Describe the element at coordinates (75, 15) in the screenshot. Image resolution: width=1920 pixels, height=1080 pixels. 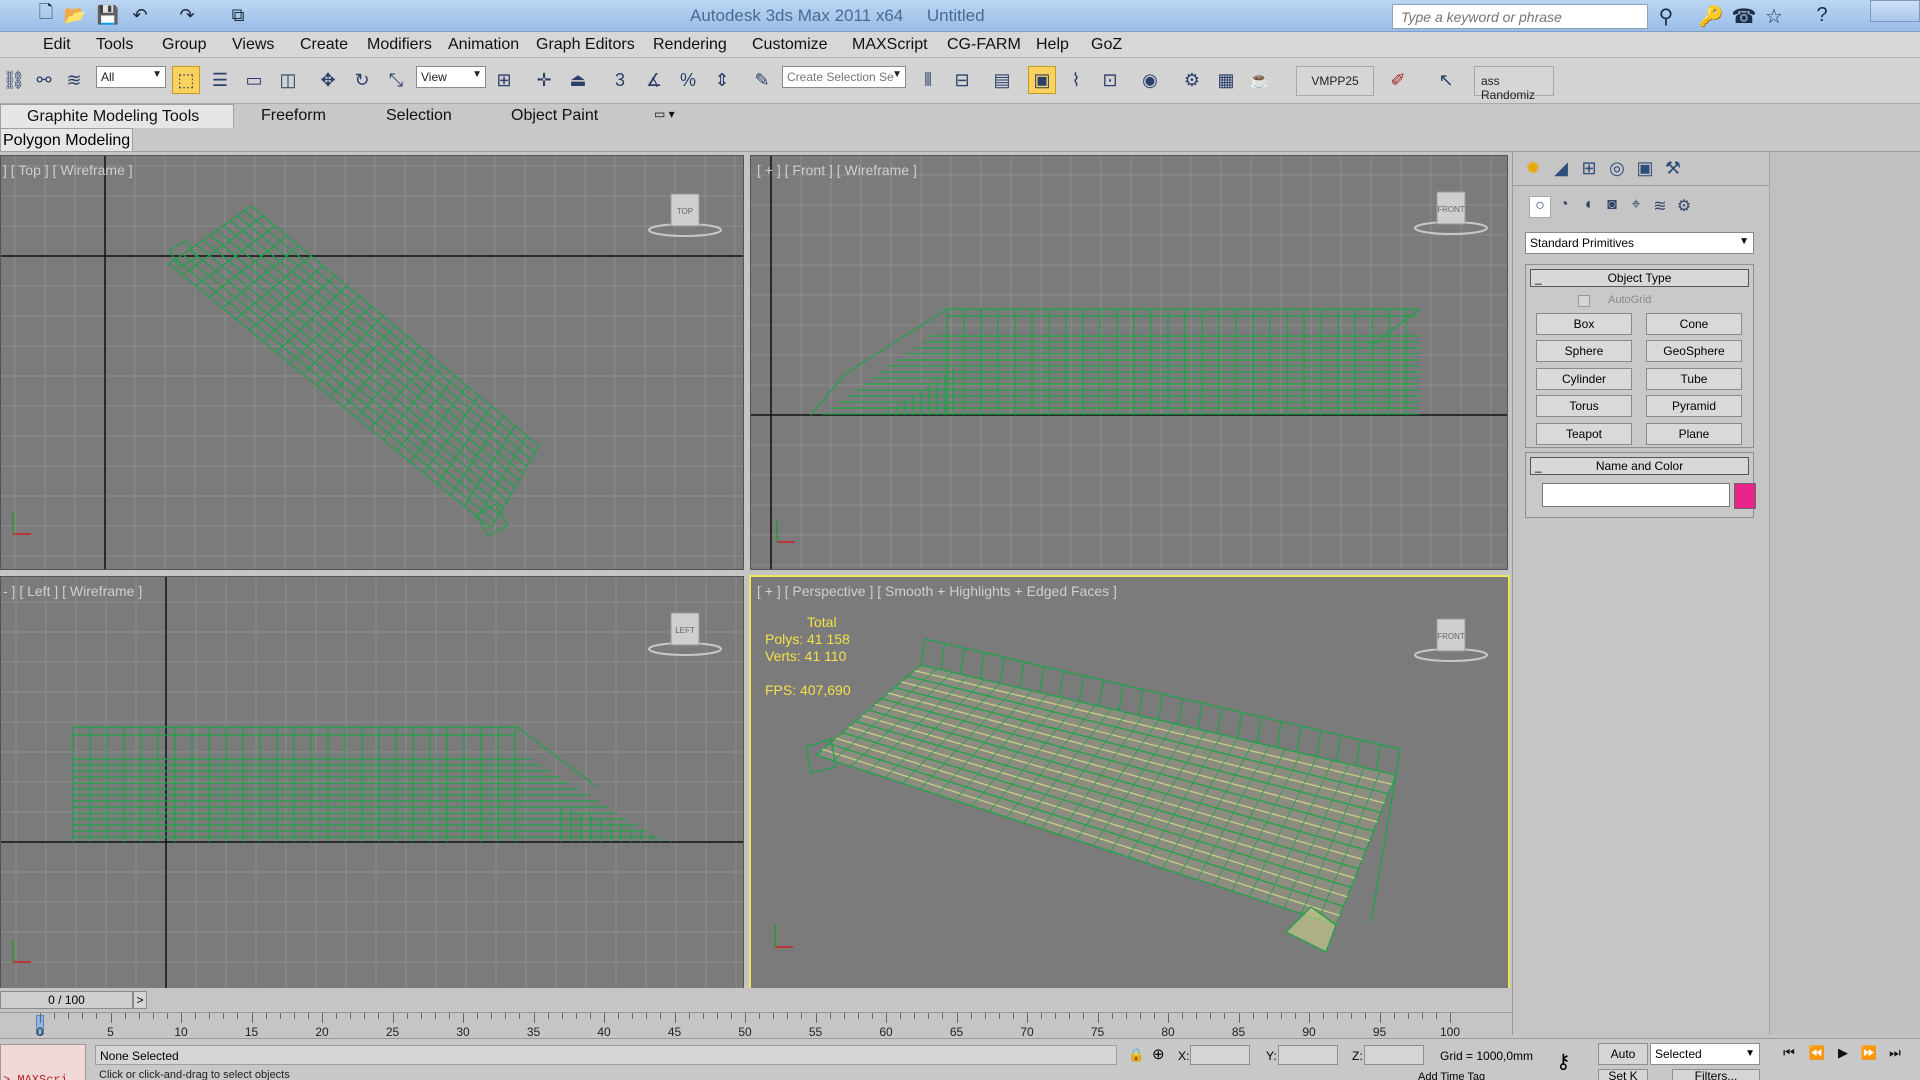
I see `open-file-icon: 📂` at that location.